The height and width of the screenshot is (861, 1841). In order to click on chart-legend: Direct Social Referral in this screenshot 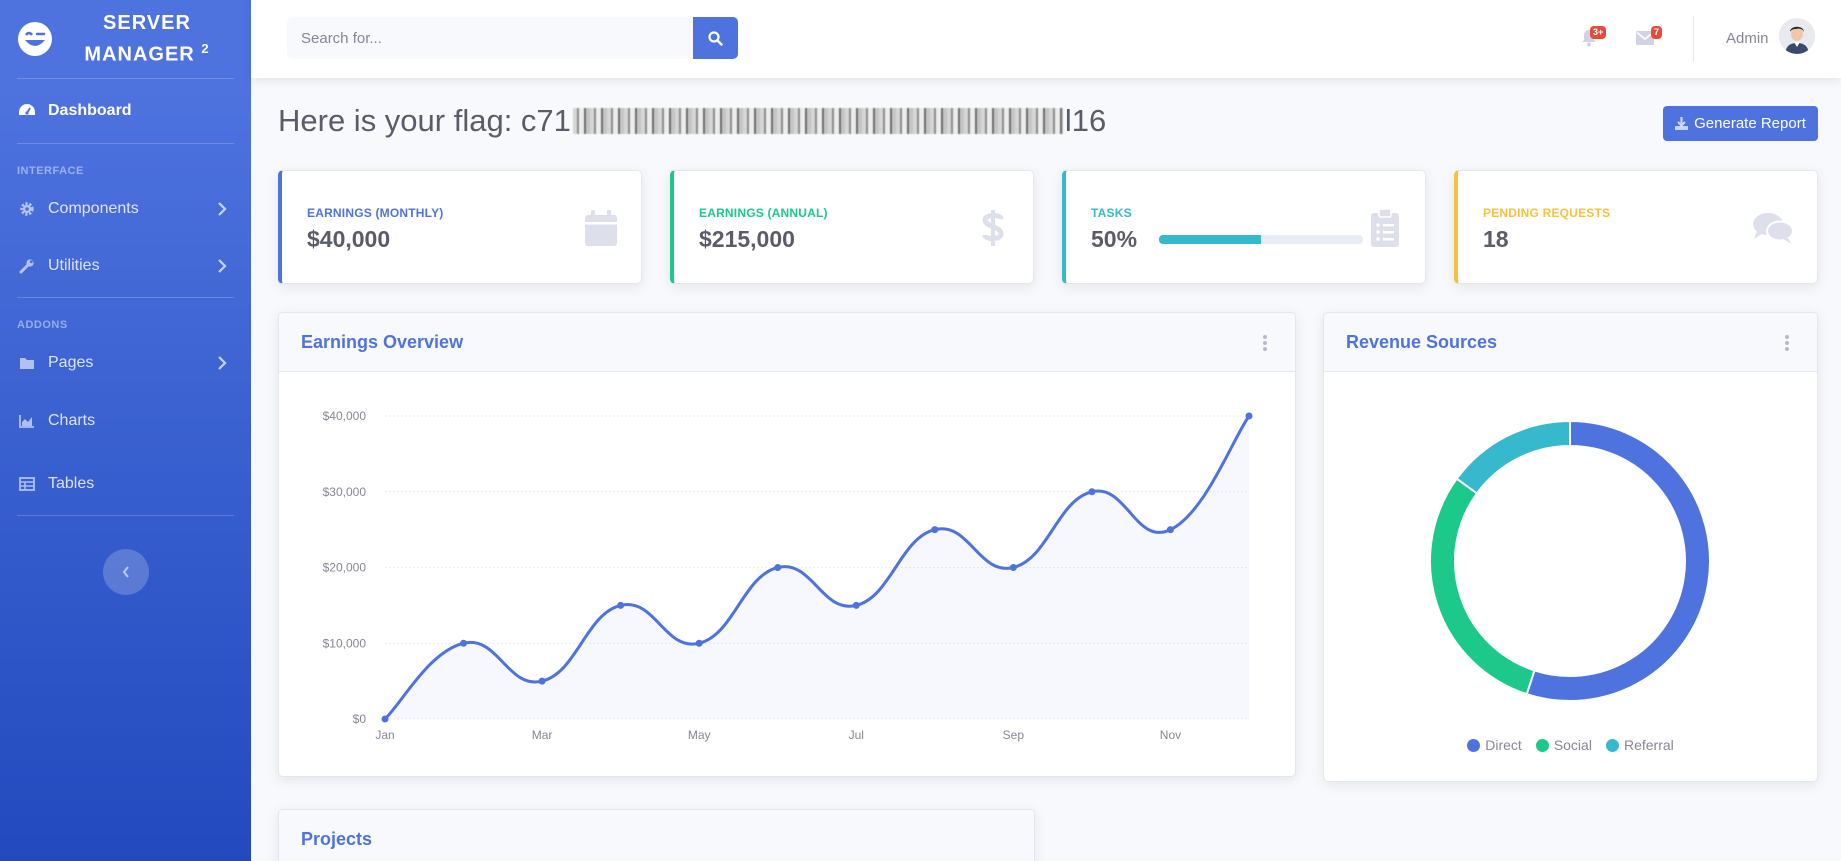, I will do `click(1570, 745)`.